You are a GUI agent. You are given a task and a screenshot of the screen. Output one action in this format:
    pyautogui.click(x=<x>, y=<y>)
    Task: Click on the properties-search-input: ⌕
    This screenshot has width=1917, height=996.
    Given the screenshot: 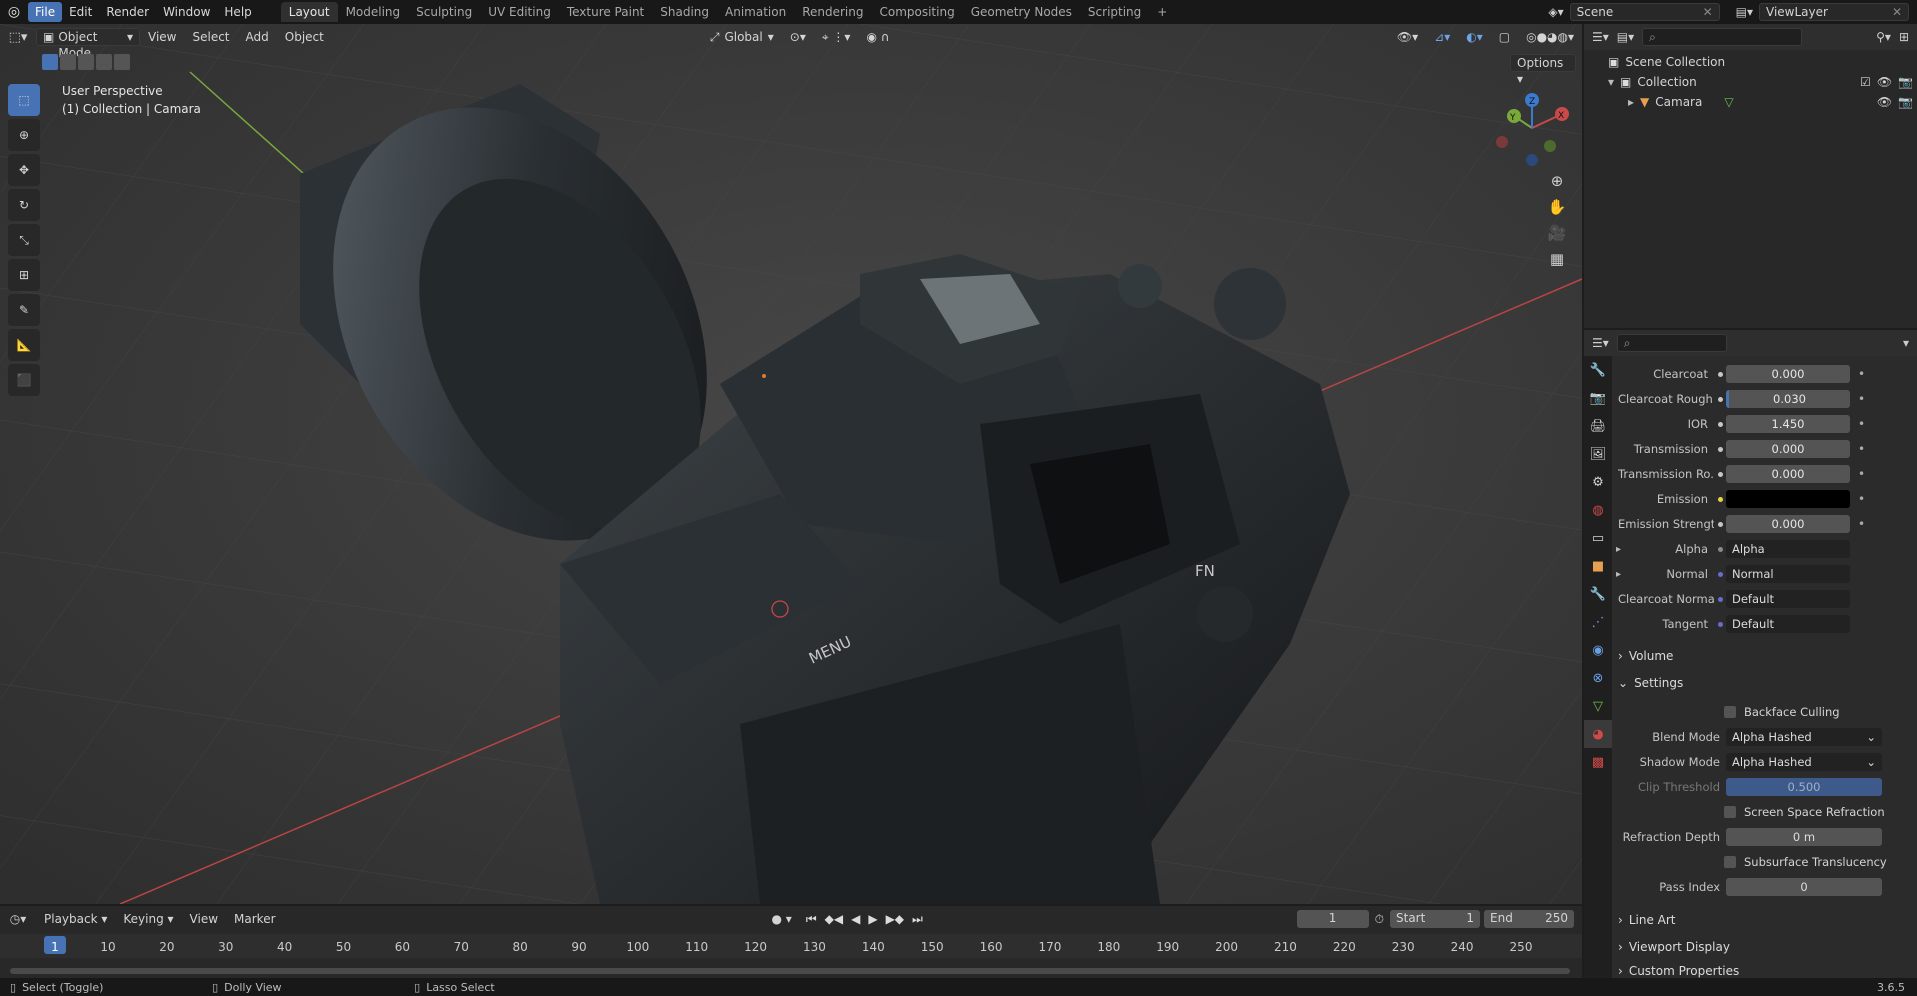 What is the action you would take?
    pyautogui.click(x=1671, y=343)
    